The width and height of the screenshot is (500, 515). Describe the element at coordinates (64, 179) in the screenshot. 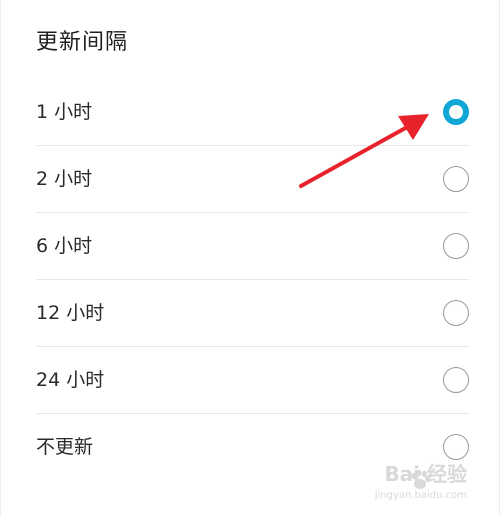

I see `option-label: 2 小时` at that location.